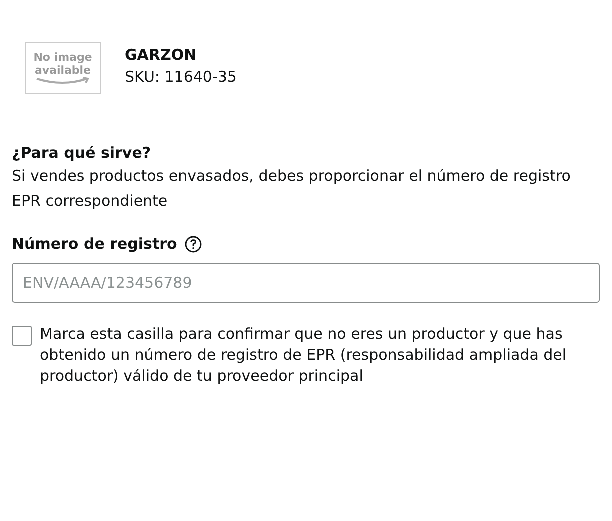 The image size is (612, 521). I want to click on product-sku: SKU: 11640-35, so click(181, 77).